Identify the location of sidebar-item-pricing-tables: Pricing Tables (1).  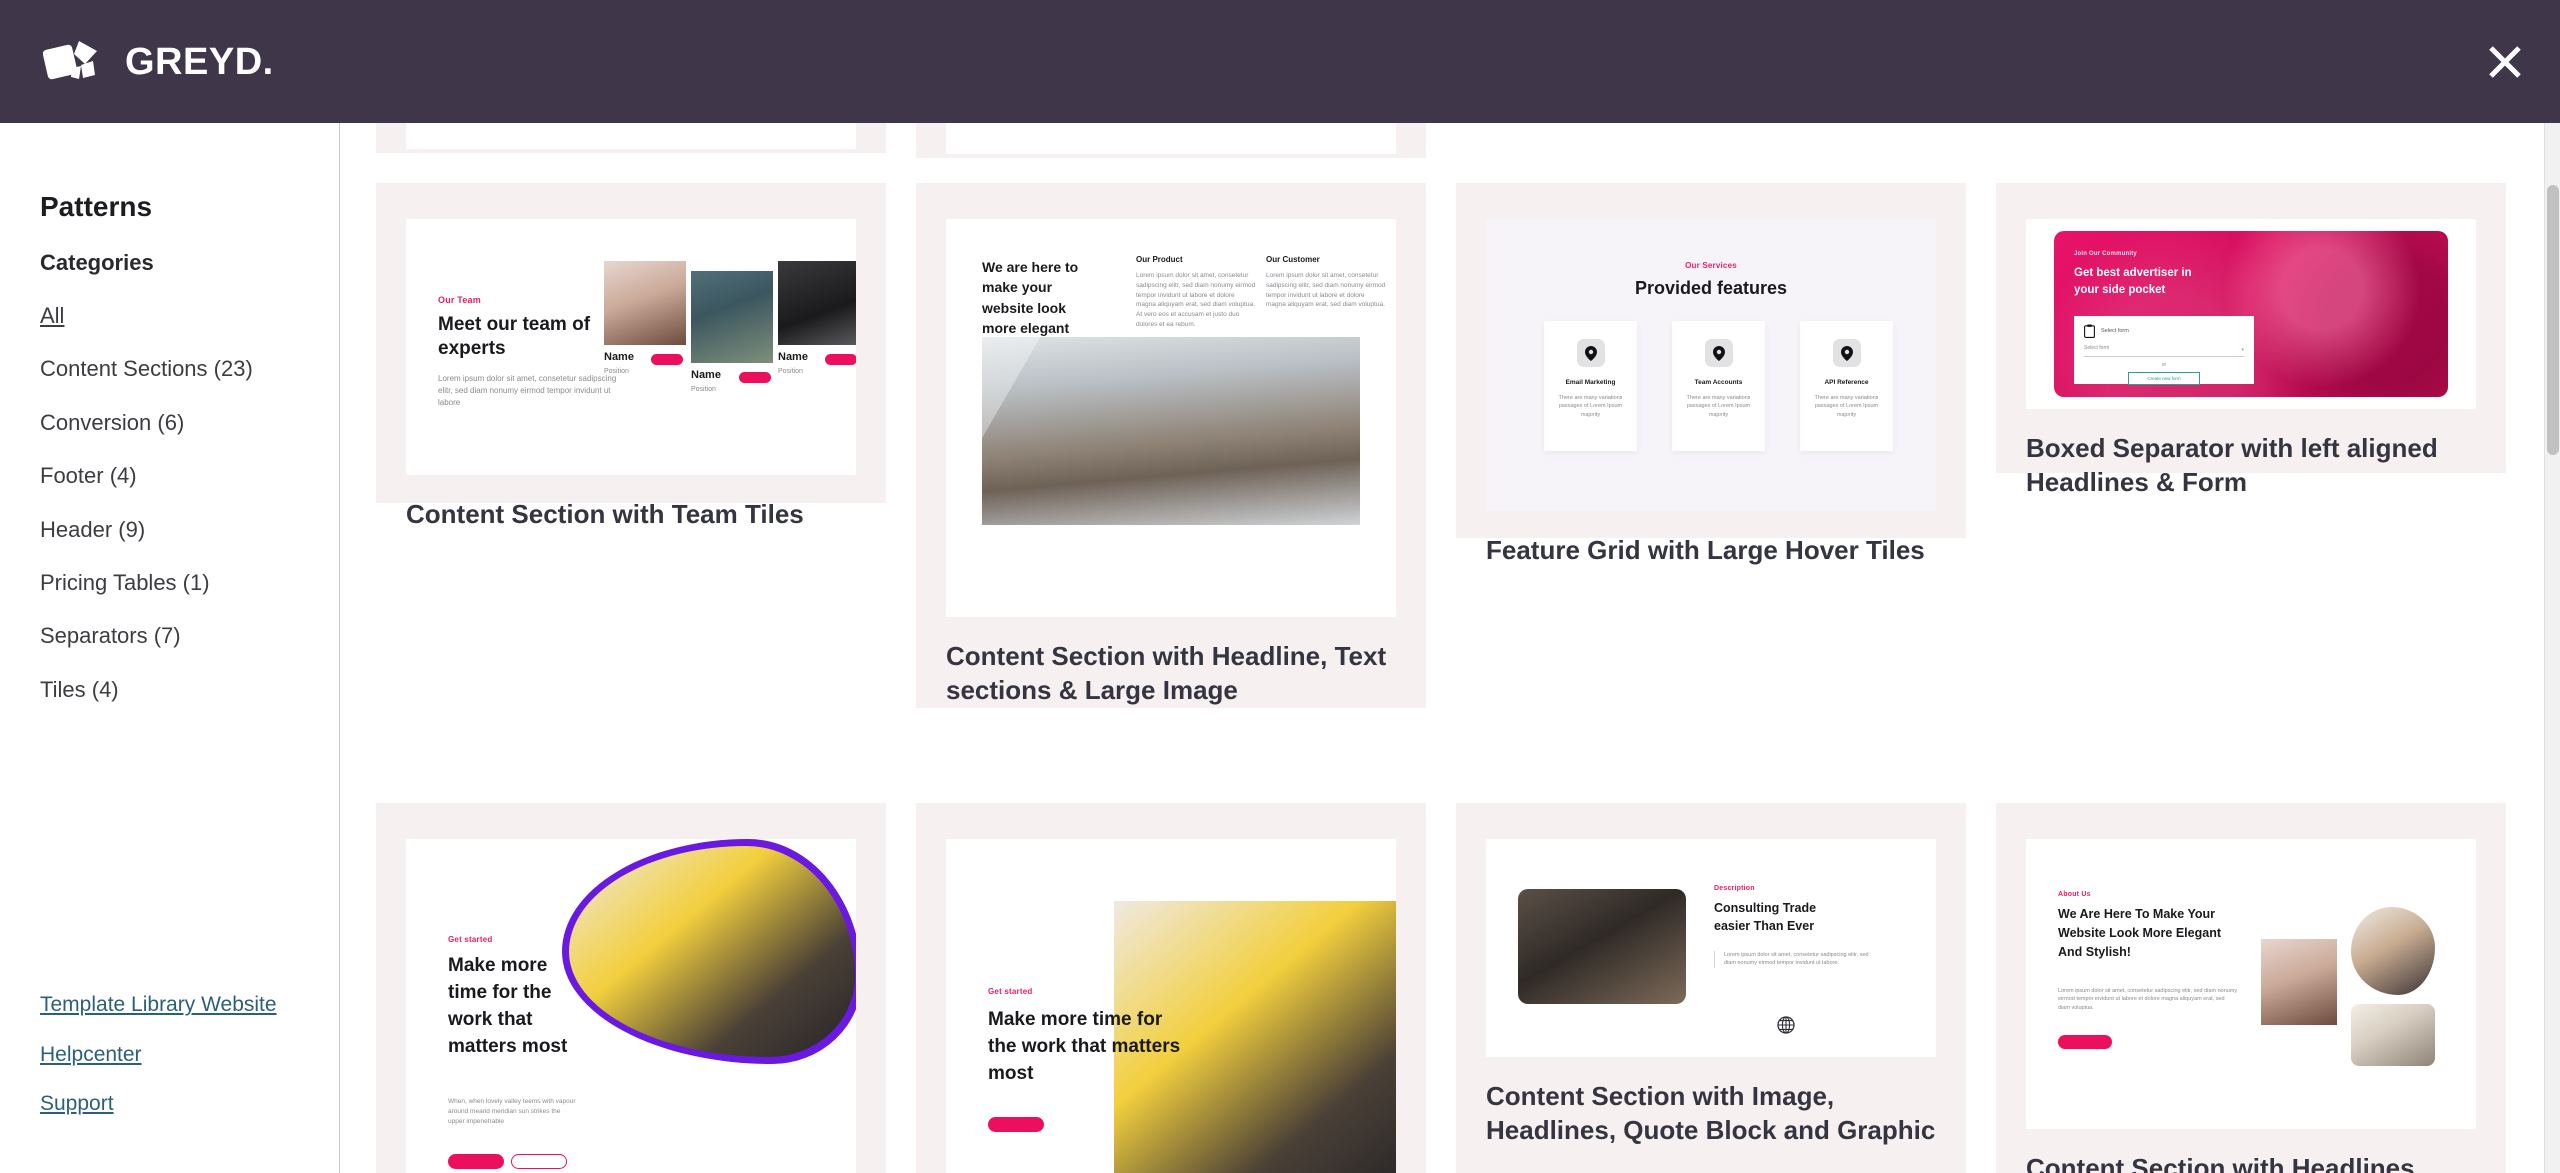
(125, 583).